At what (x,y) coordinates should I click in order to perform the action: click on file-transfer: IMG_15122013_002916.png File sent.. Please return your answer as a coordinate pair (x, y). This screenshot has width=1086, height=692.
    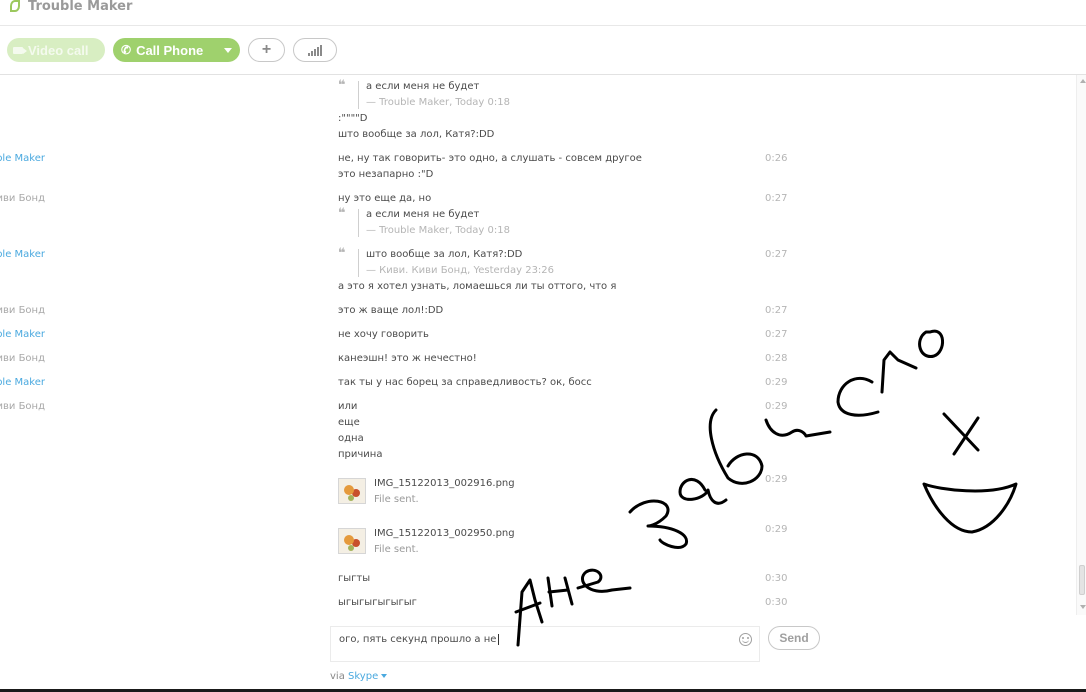
    Looking at the image, I should click on (548, 493).